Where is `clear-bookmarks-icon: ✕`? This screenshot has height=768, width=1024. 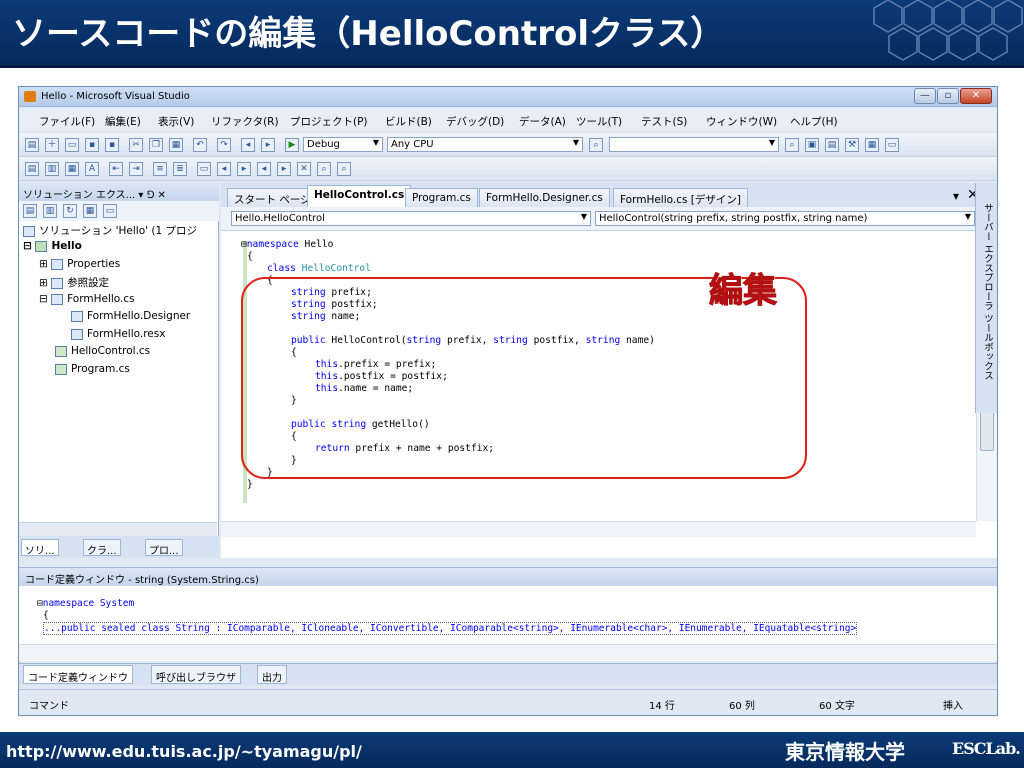
clear-bookmarks-icon: ✕ is located at coordinates (304, 169).